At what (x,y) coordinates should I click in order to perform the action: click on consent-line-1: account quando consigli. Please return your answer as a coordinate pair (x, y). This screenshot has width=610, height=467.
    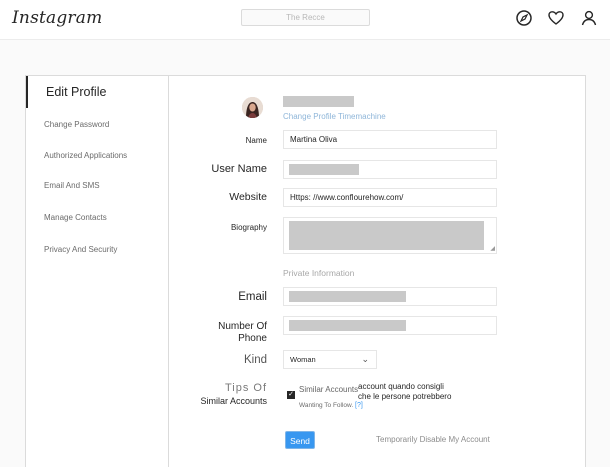
    Looking at the image, I should click on (401, 386).